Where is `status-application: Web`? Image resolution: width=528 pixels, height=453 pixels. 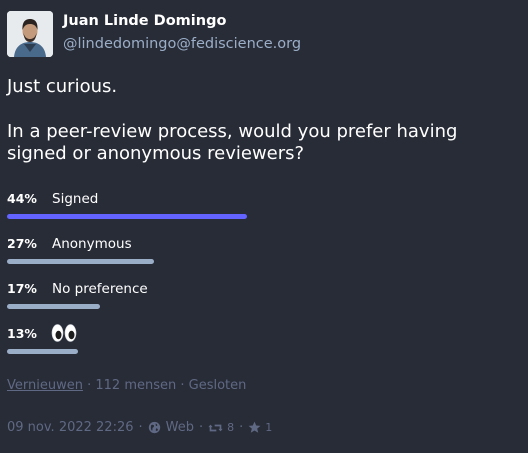 status-application: Web is located at coordinates (180, 427).